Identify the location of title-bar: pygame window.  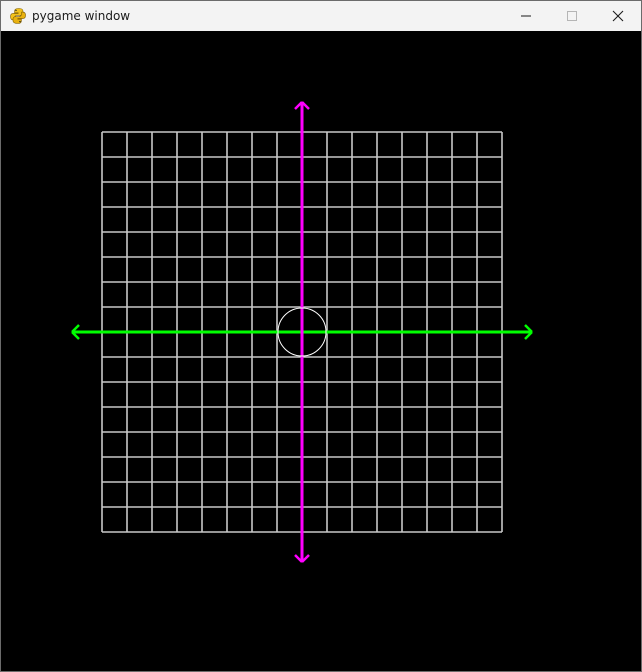
(321, 16).